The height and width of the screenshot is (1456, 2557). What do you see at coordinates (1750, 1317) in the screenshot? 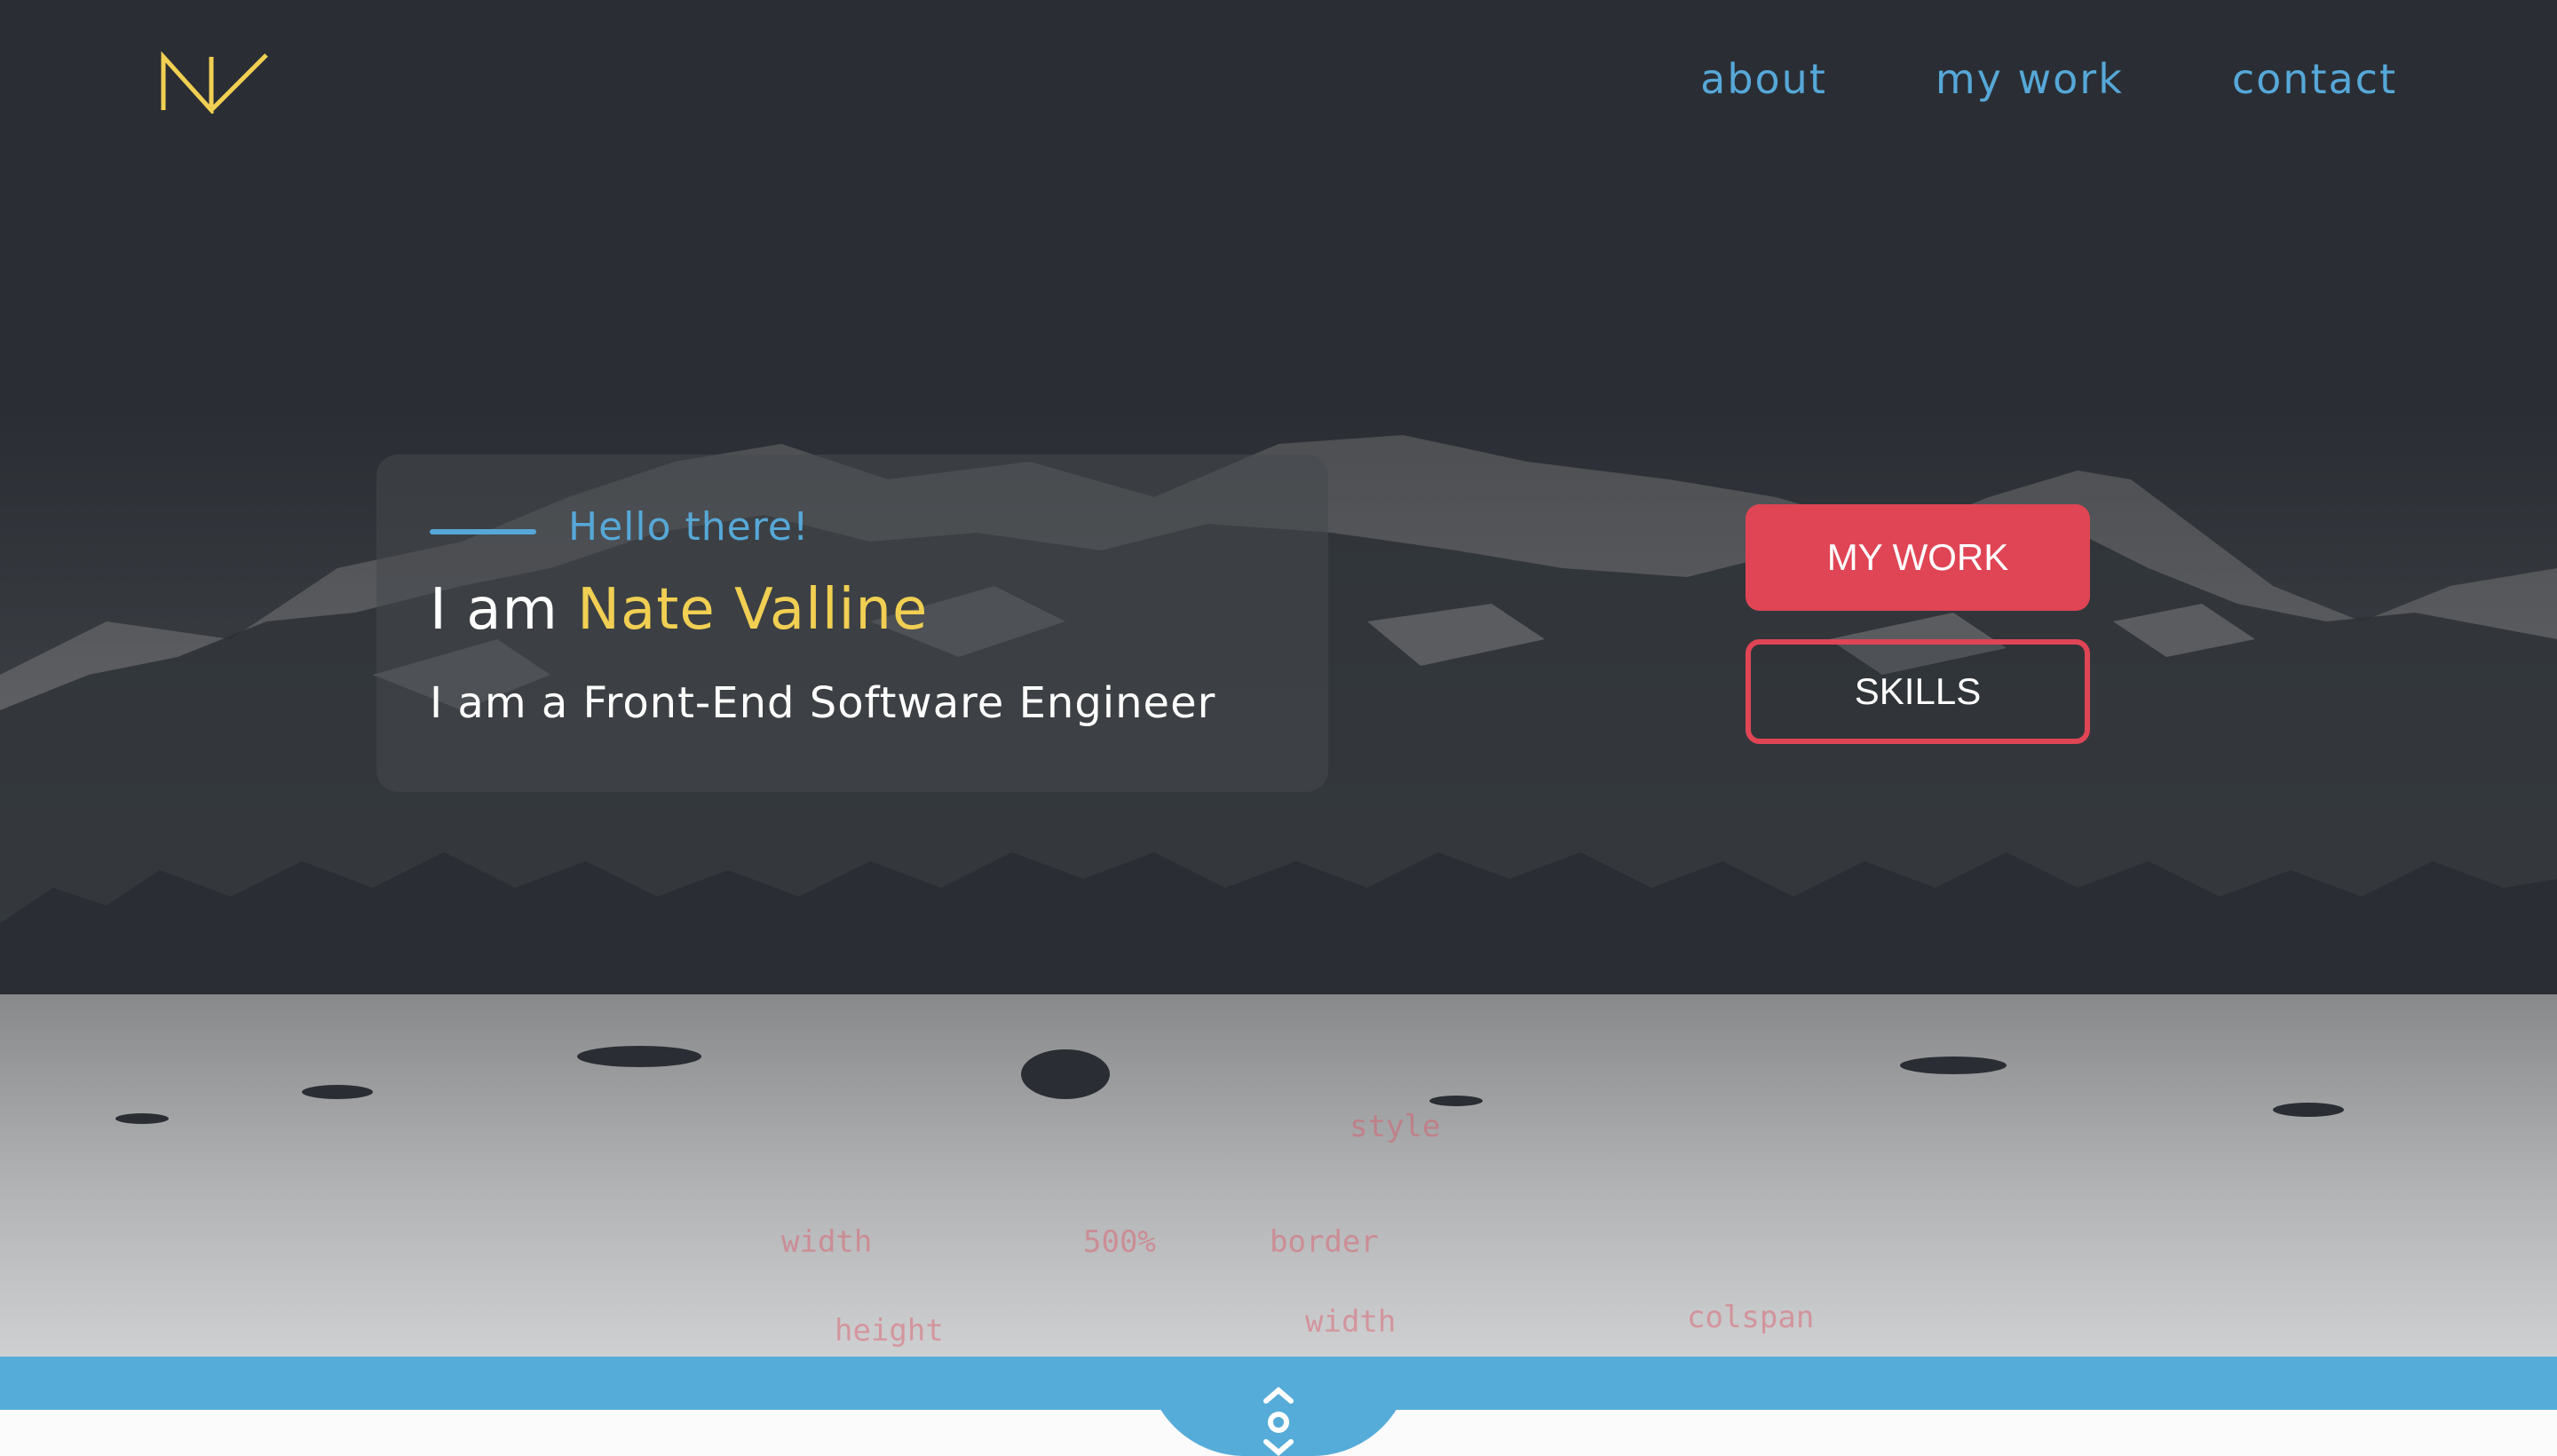
I see `svg-text: colspan` at bounding box center [1750, 1317].